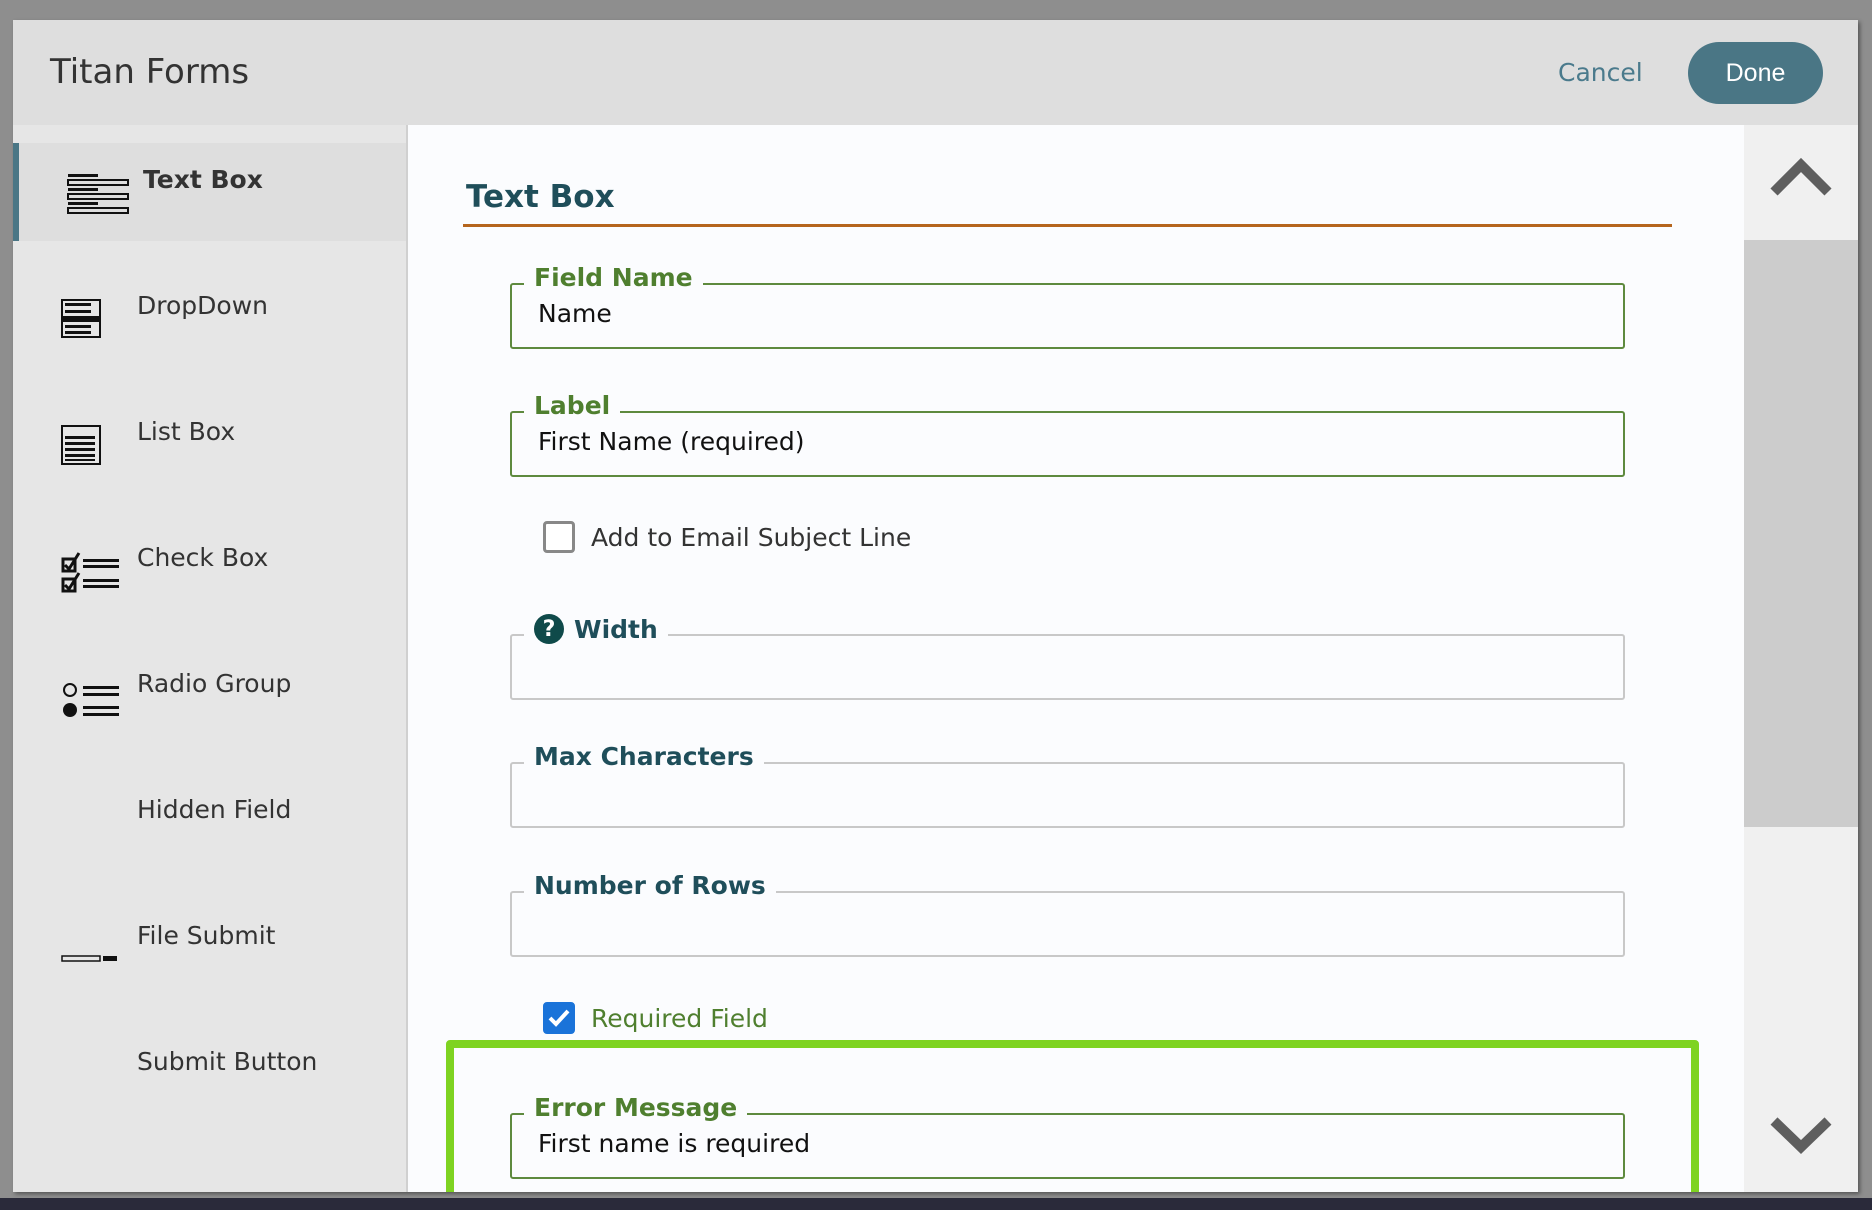 The width and height of the screenshot is (1872, 1210). I want to click on list-box-icon, so click(81, 445).